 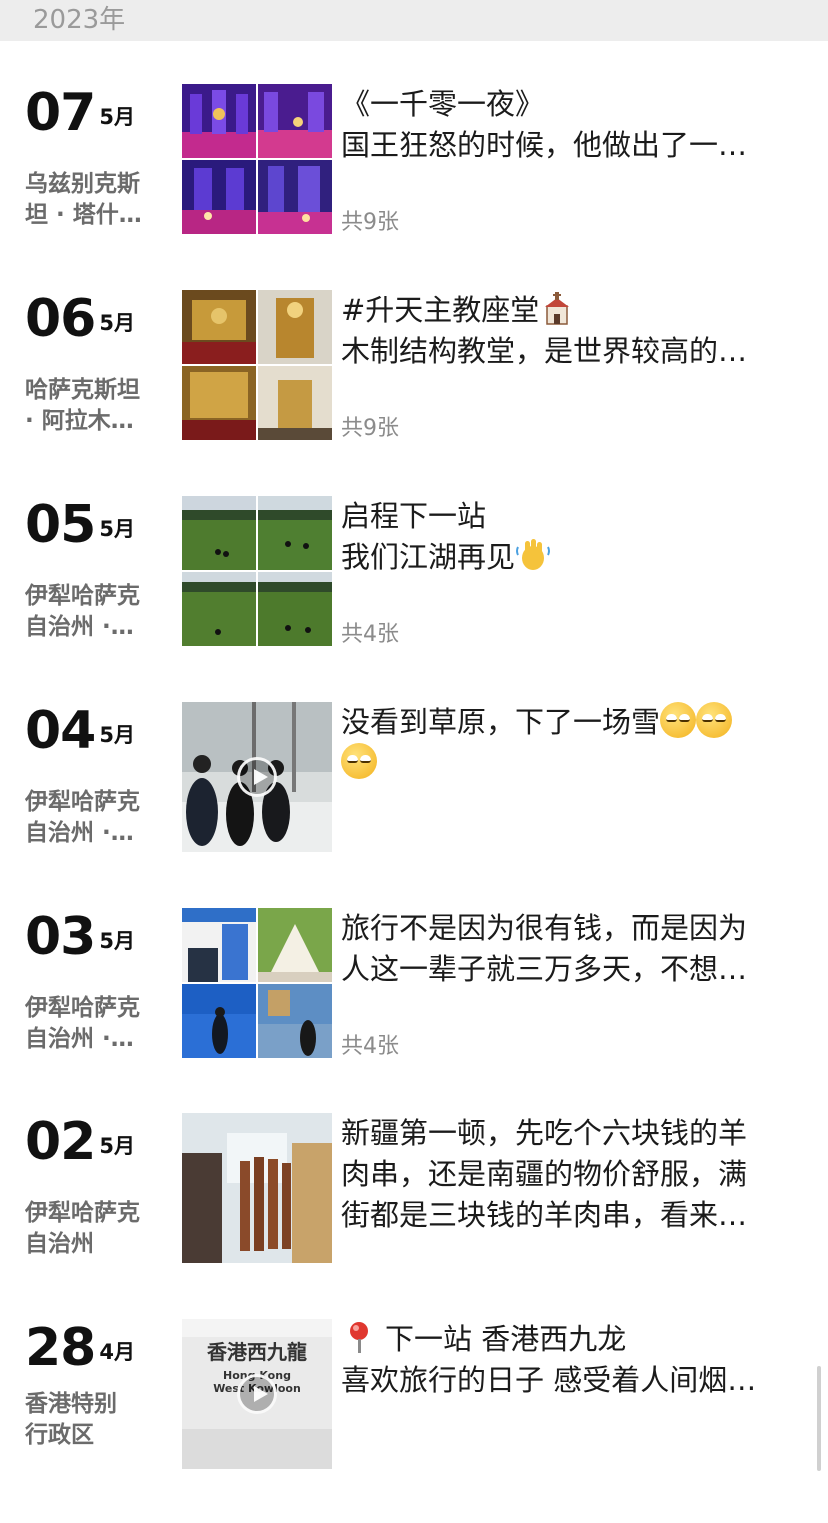 I want to click on round-pushpin-icon, so click(x=359, y=1337).